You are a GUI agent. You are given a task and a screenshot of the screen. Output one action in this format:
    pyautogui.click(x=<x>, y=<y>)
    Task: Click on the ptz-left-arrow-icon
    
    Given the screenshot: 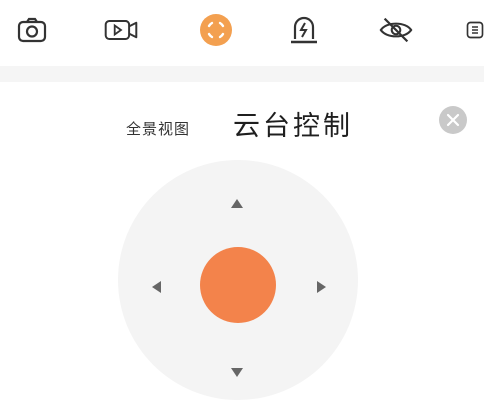 What is the action you would take?
    pyautogui.click(x=156, y=287)
    